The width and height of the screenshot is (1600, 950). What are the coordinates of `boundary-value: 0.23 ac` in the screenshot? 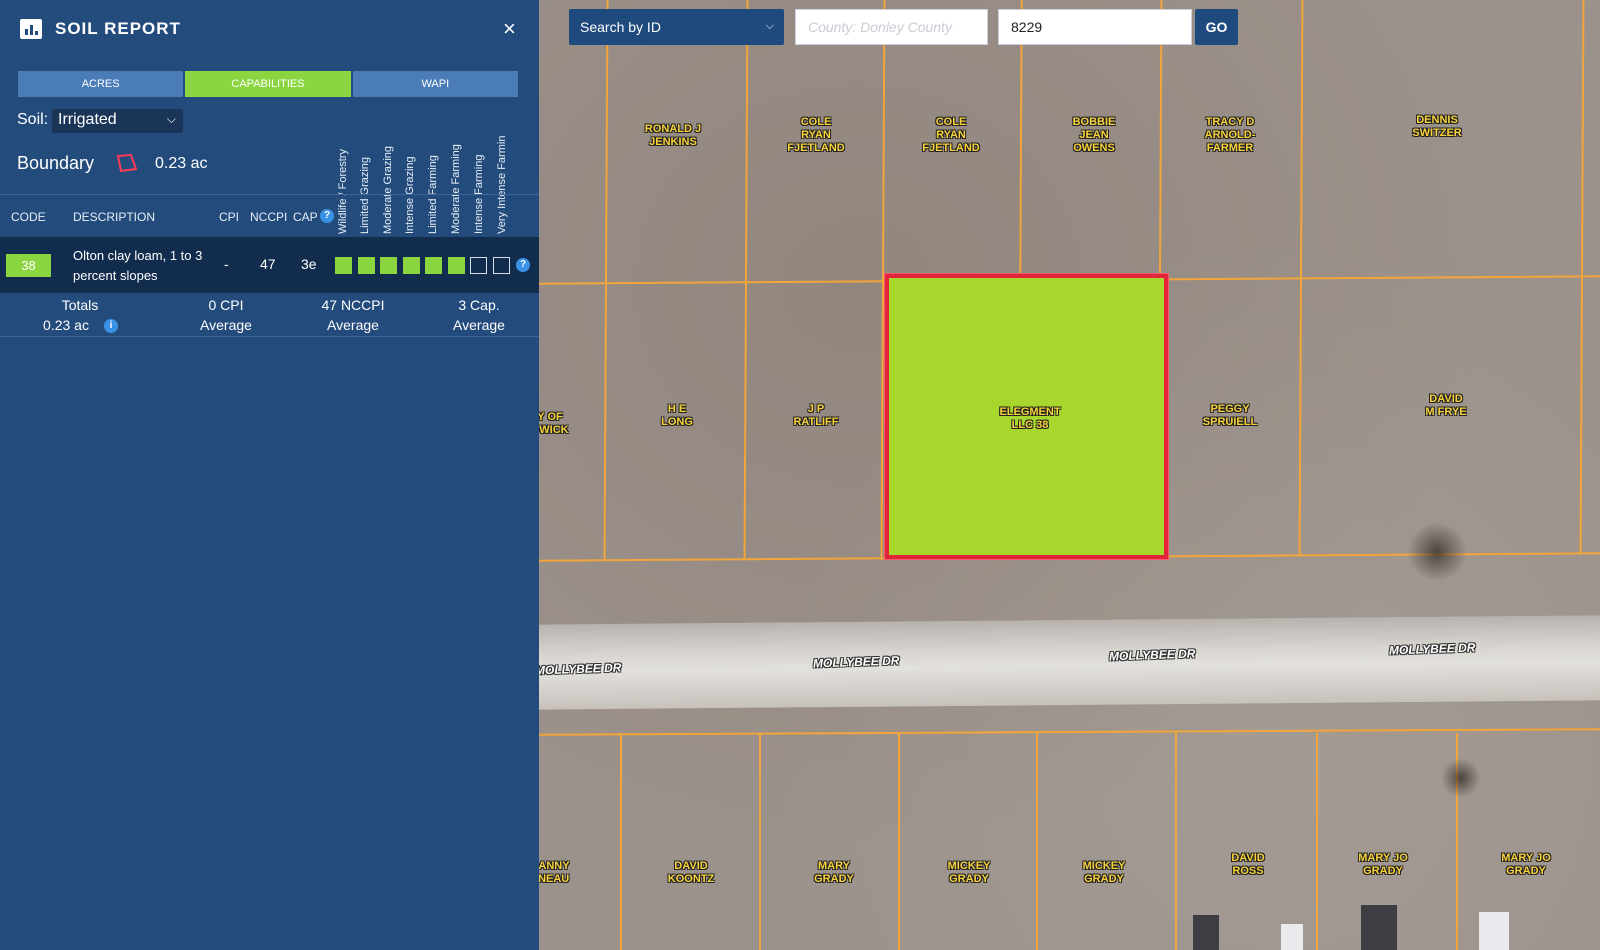 It's located at (181, 163).